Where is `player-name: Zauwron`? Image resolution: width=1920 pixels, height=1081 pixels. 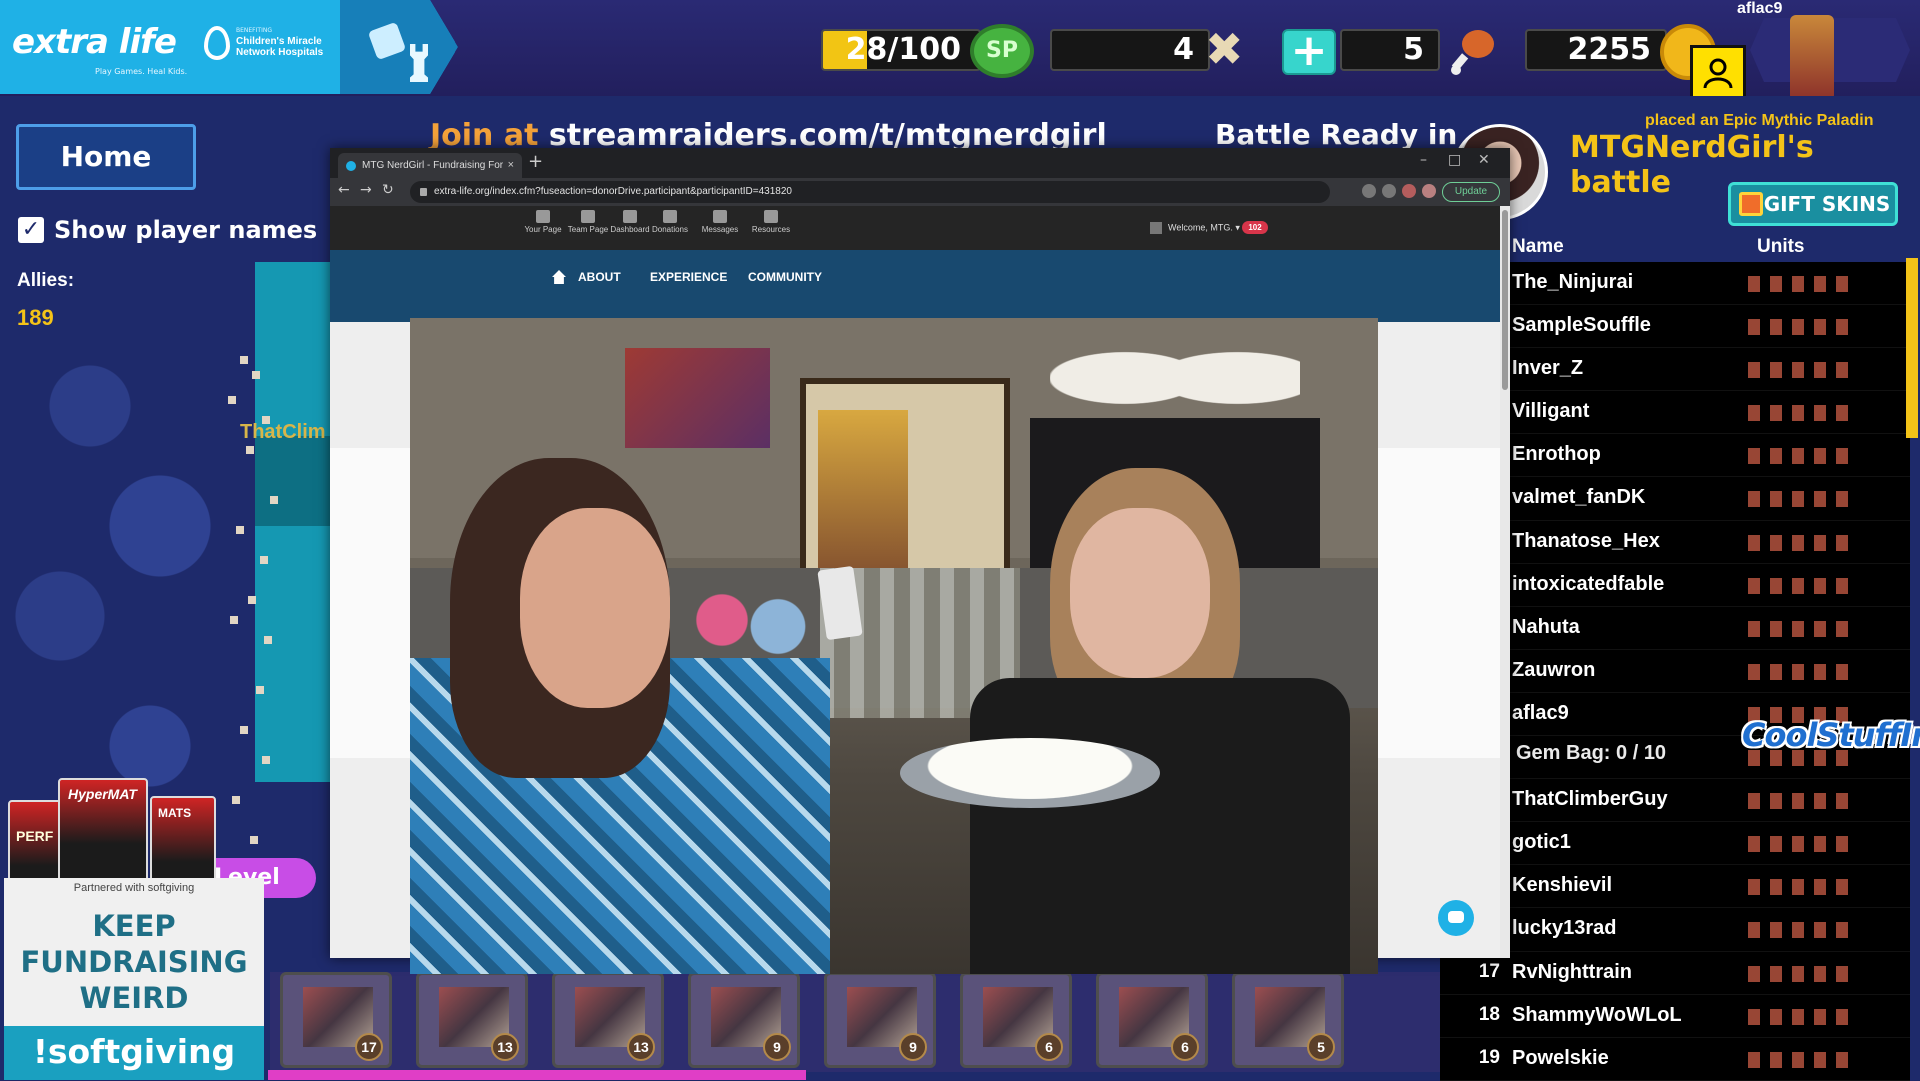
player-name: Zauwron is located at coordinates (1554, 669).